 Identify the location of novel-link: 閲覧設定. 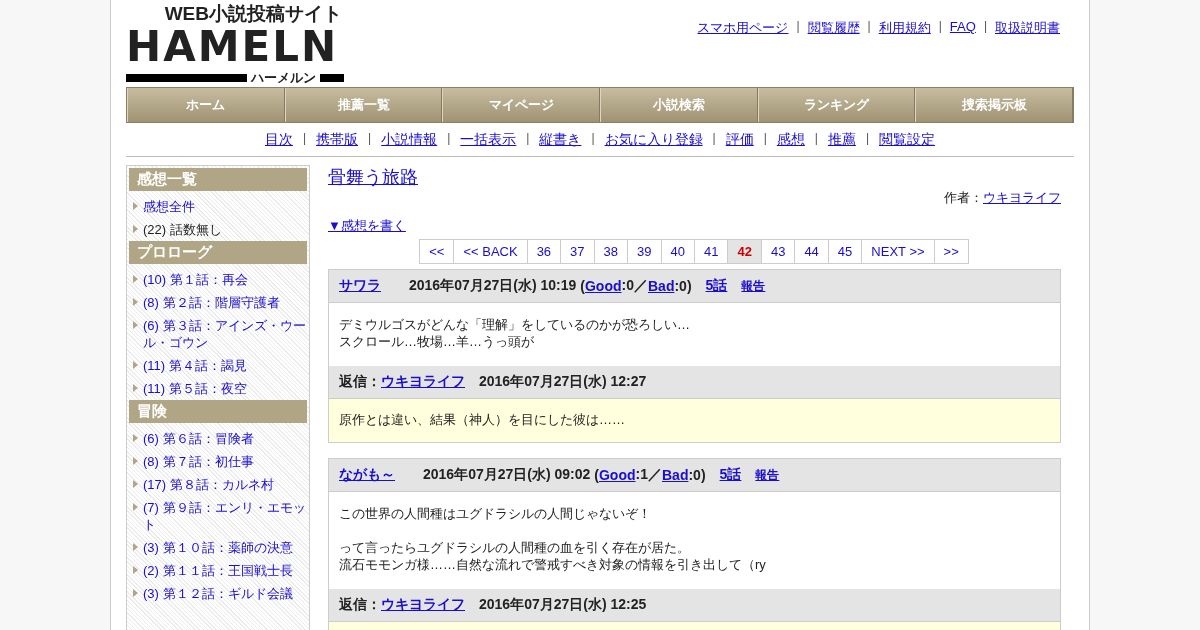
(907, 140).